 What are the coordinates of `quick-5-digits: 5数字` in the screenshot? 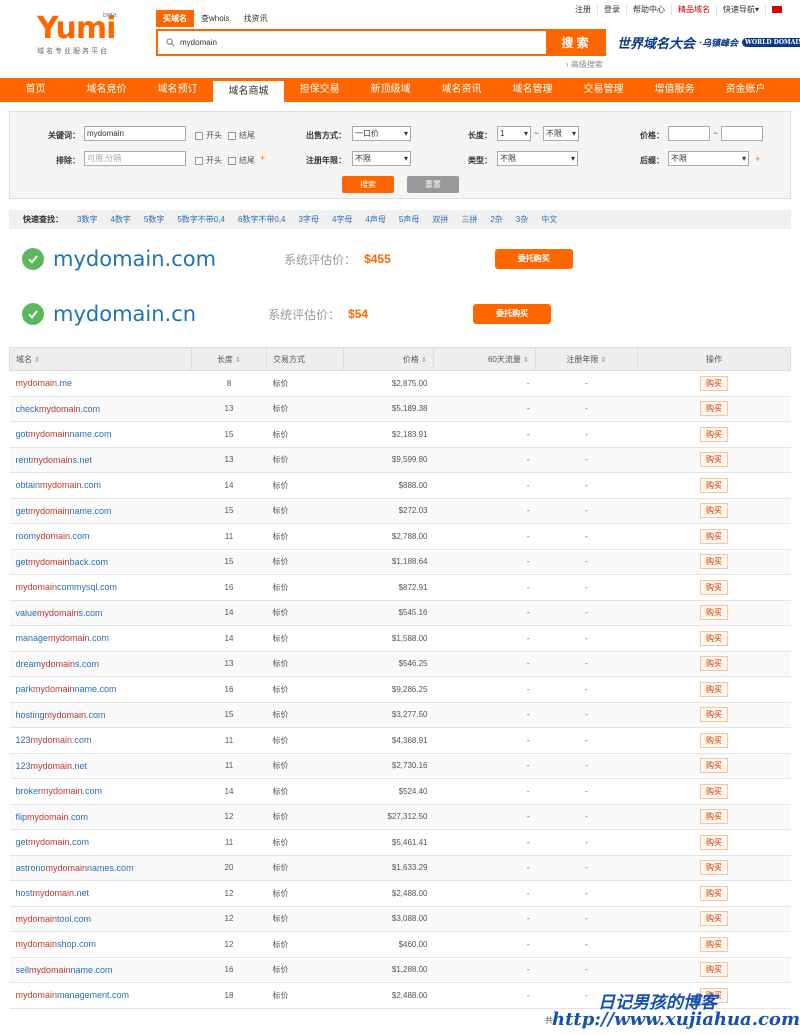 It's located at (154, 219).